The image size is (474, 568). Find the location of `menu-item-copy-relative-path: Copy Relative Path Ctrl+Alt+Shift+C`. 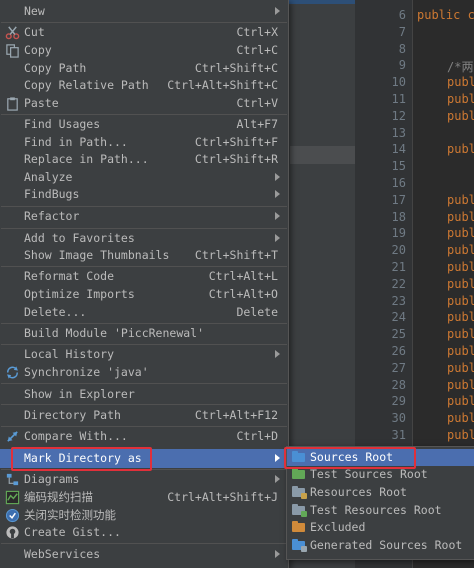

menu-item-copy-relative-path: Copy Relative Path Ctrl+Alt+Shift+C is located at coordinates (144, 85).